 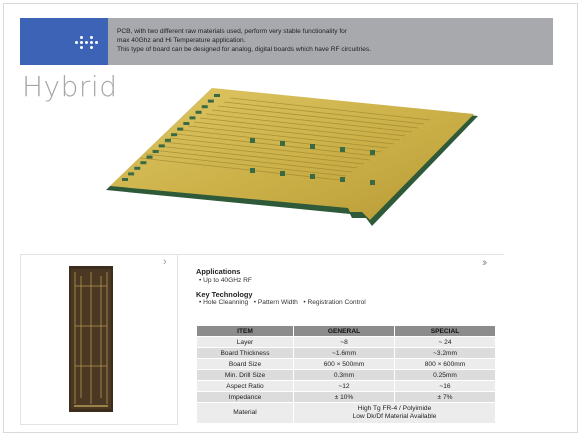 What do you see at coordinates (346, 397) in the screenshot?
I see `table-row: Impedance ± 10% ± 7%` at bounding box center [346, 397].